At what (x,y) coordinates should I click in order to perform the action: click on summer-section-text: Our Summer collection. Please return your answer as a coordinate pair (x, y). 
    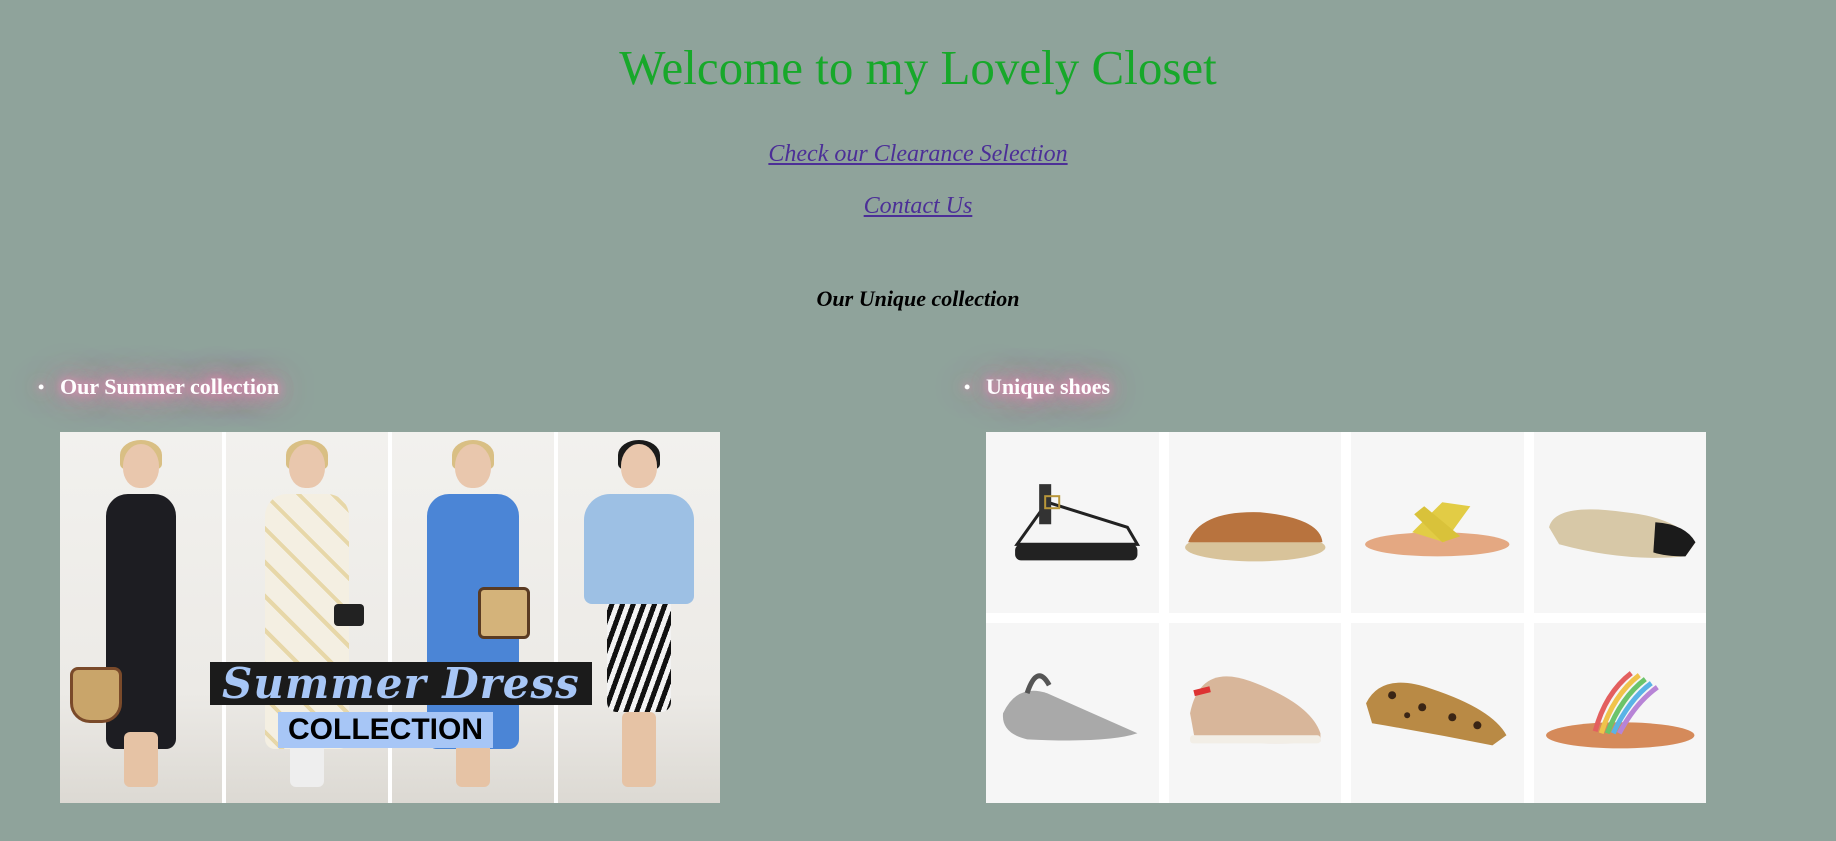
    Looking at the image, I should click on (170, 386).